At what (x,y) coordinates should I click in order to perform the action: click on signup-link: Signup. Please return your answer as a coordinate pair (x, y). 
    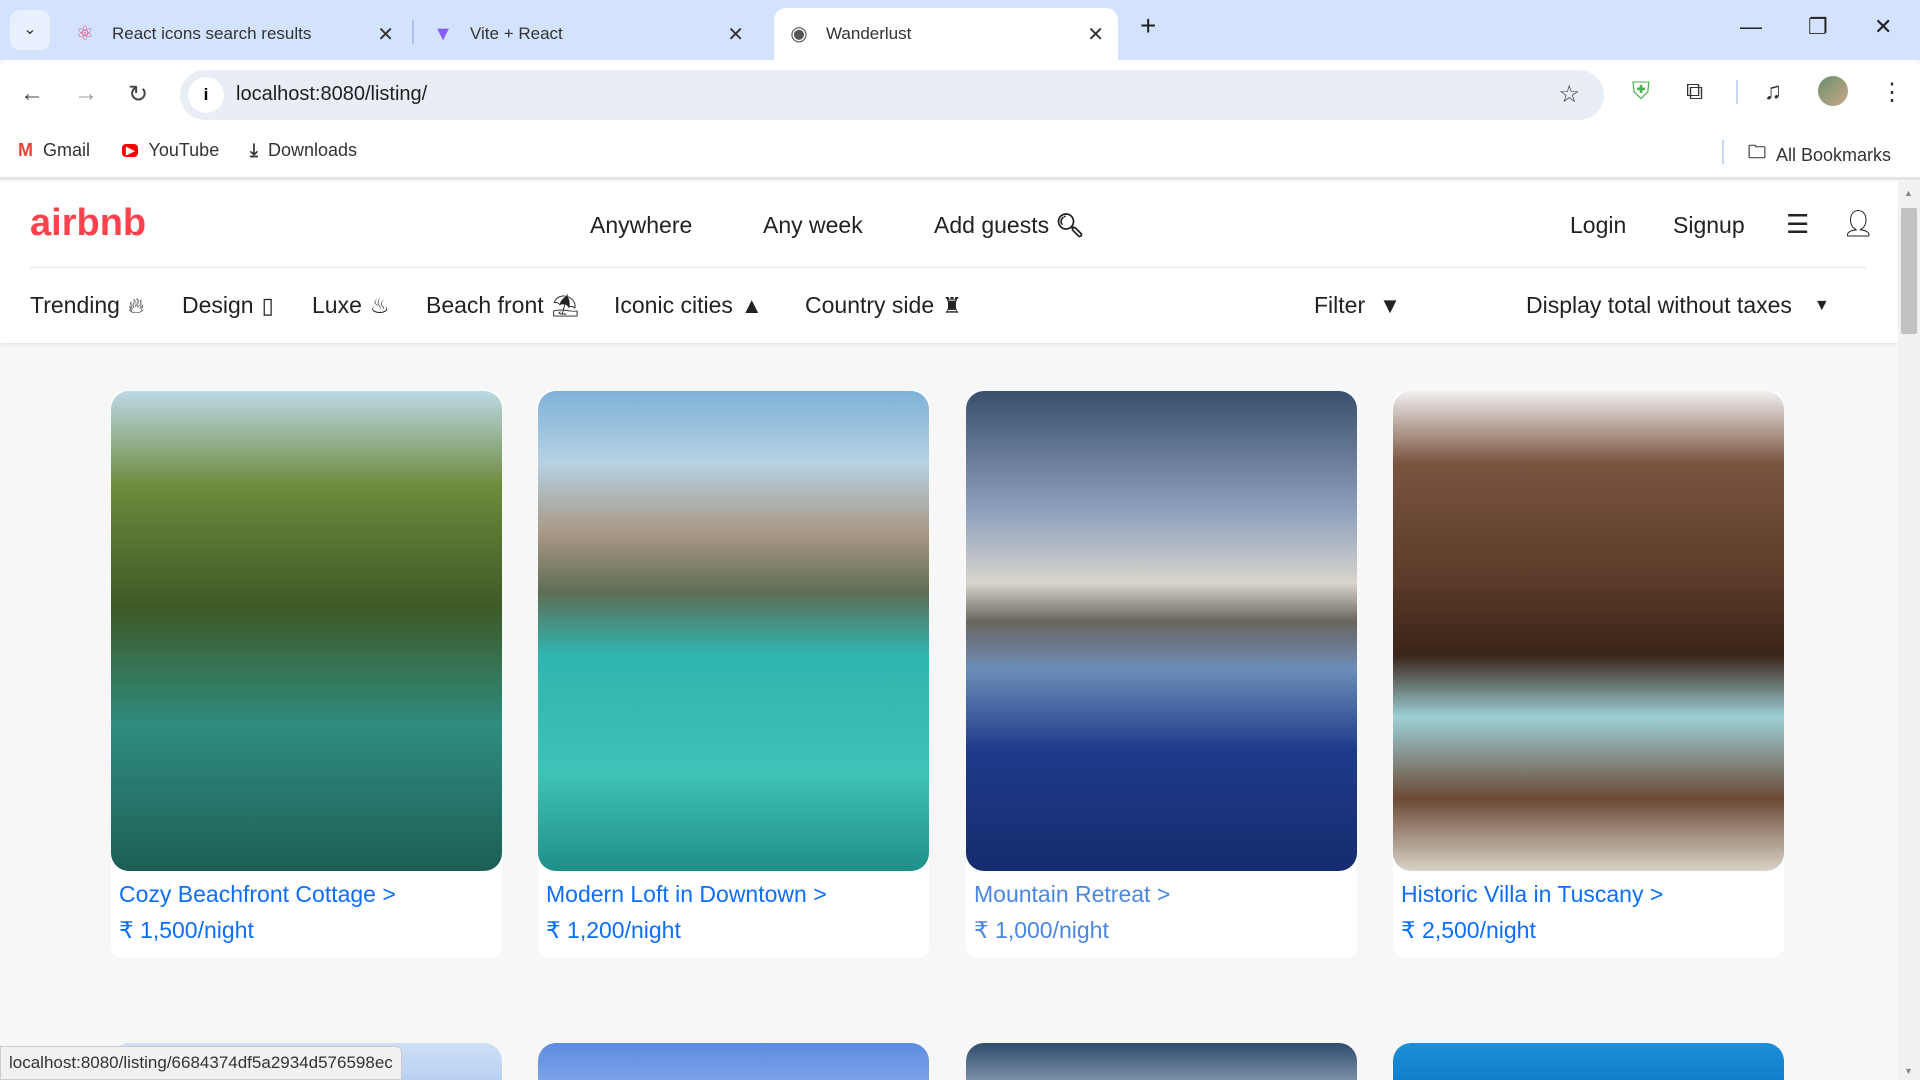
    Looking at the image, I should click on (1709, 225).